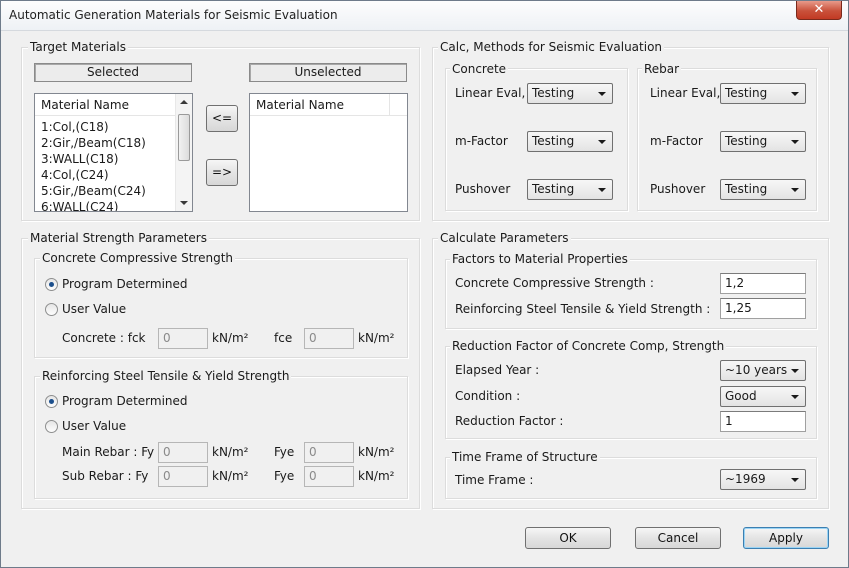 The image size is (849, 568). I want to click on concrete-user-label: User Value, so click(94, 309).